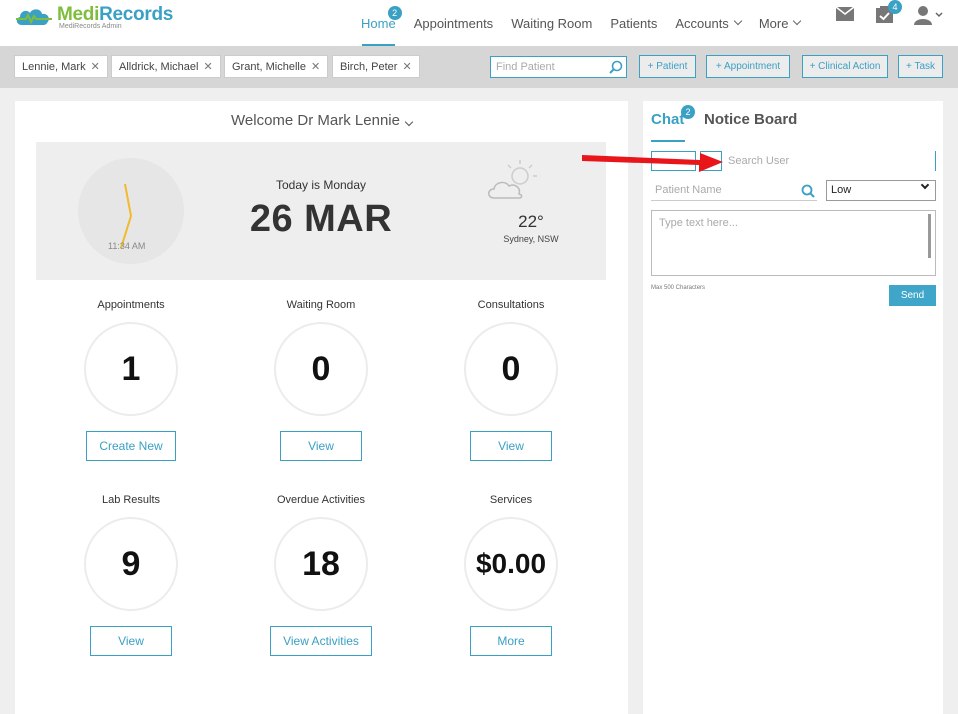 This screenshot has height=714, width=958. What do you see at coordinates (734, 191) in the screenshot?
I see `patient-name-input: Patient Name` at bounding box center [734, 191].